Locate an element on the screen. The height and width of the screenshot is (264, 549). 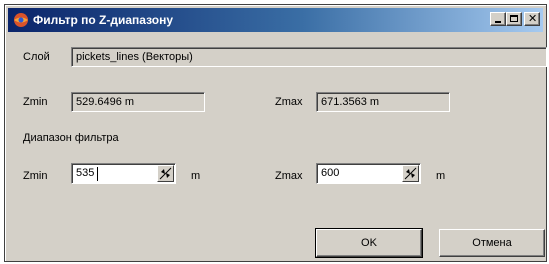
maximize-icon is located at coordinates (514, 18).